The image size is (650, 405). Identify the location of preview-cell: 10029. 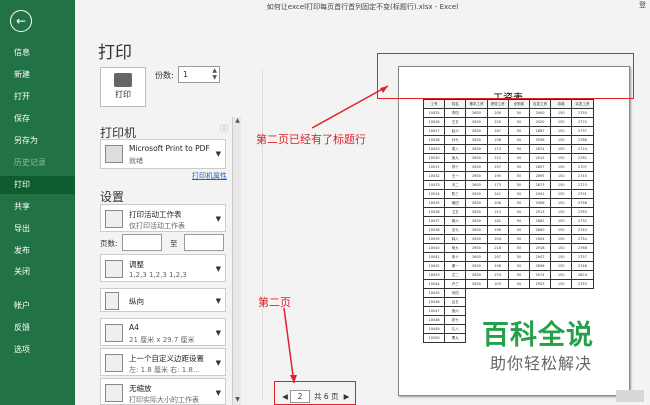
(434, 149).